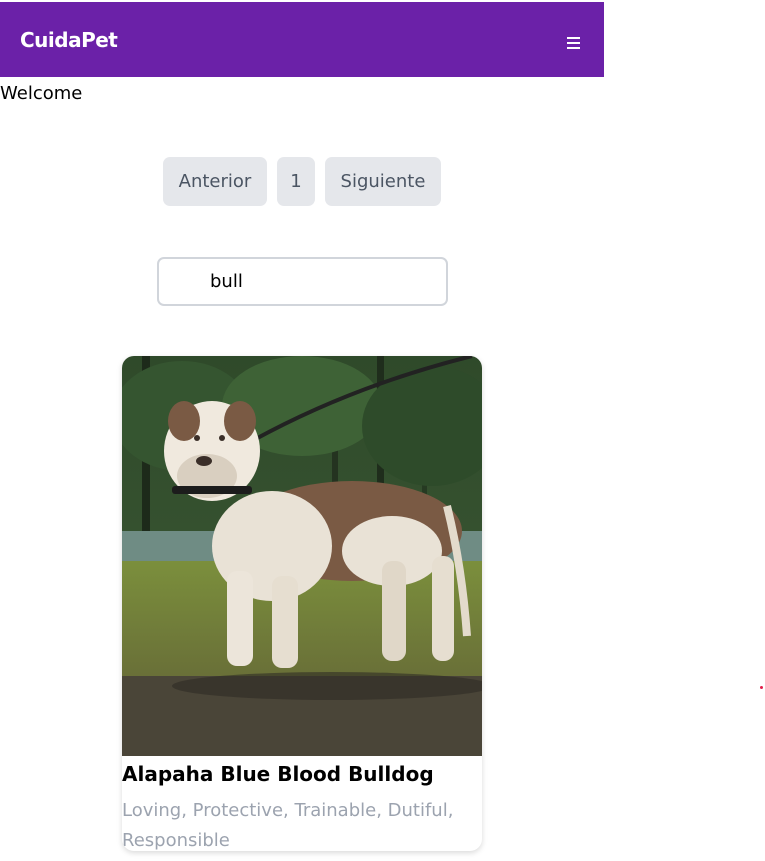 This screenshot has width=765, height=861. What do you see at coordinates (226, 281) in the screenshot?
I see `search-input-value: bull` at bounding box center [226, 281].